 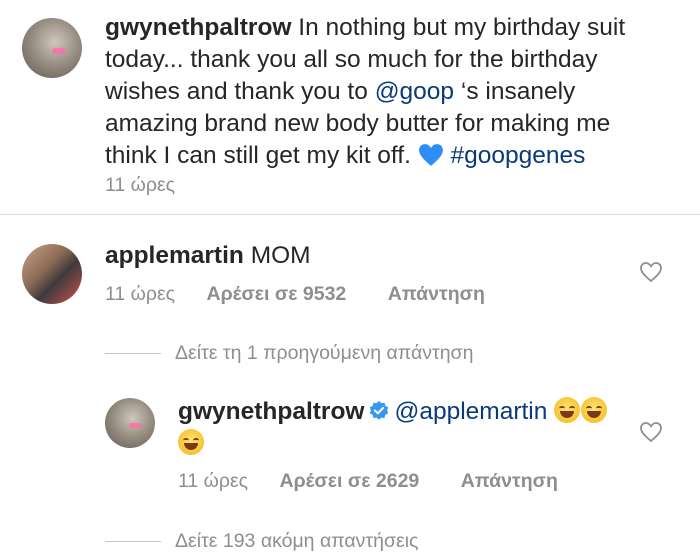 I want to click on reply-time: 11 ώρες, so click(x=213, y=481).